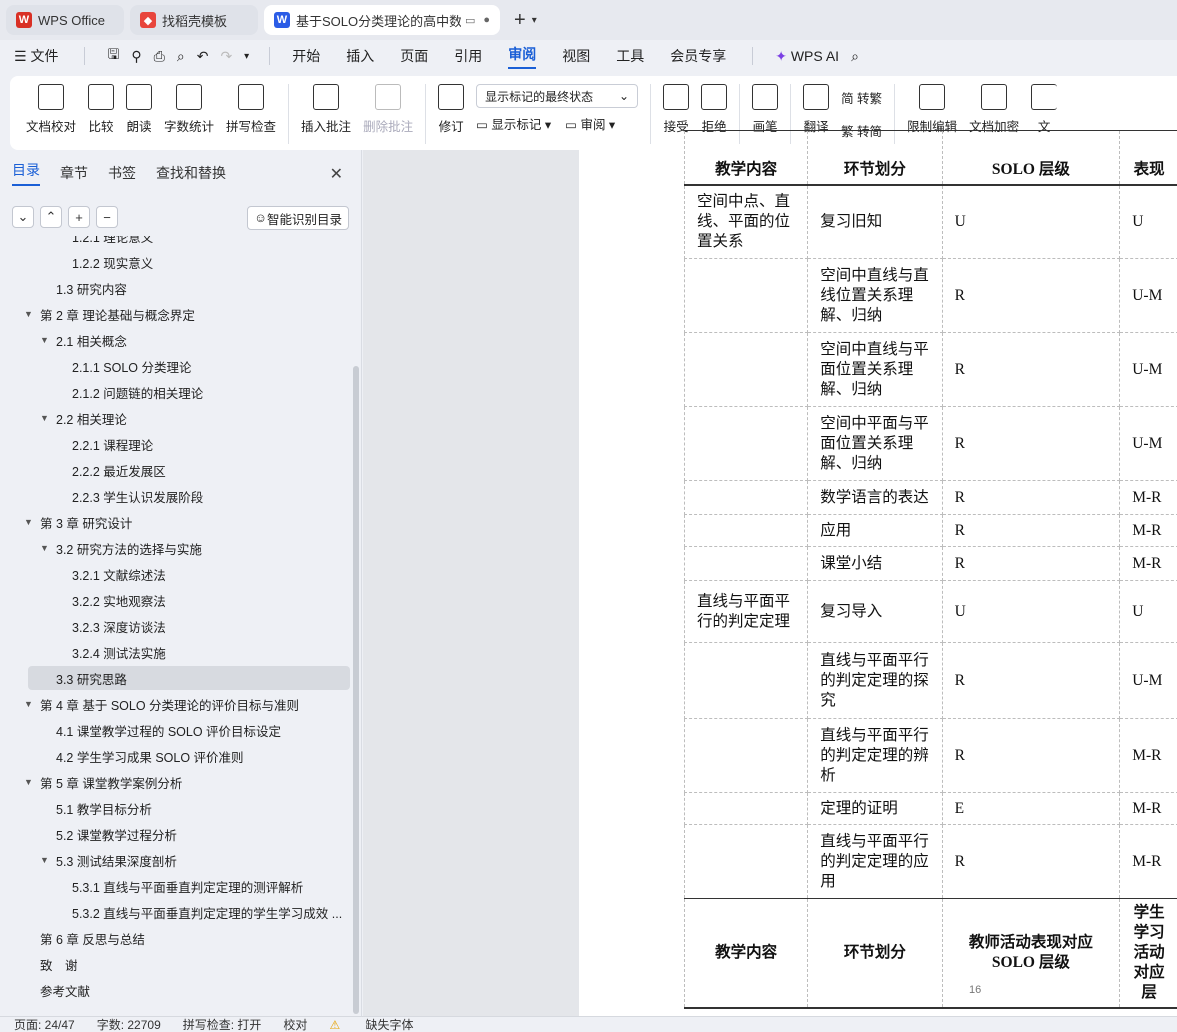  What do you see at coordinates (78, 522) in the screenshot?
I see `toc-item: ▼ 第 3 章 研究设计` at bounding box center [78, 522].